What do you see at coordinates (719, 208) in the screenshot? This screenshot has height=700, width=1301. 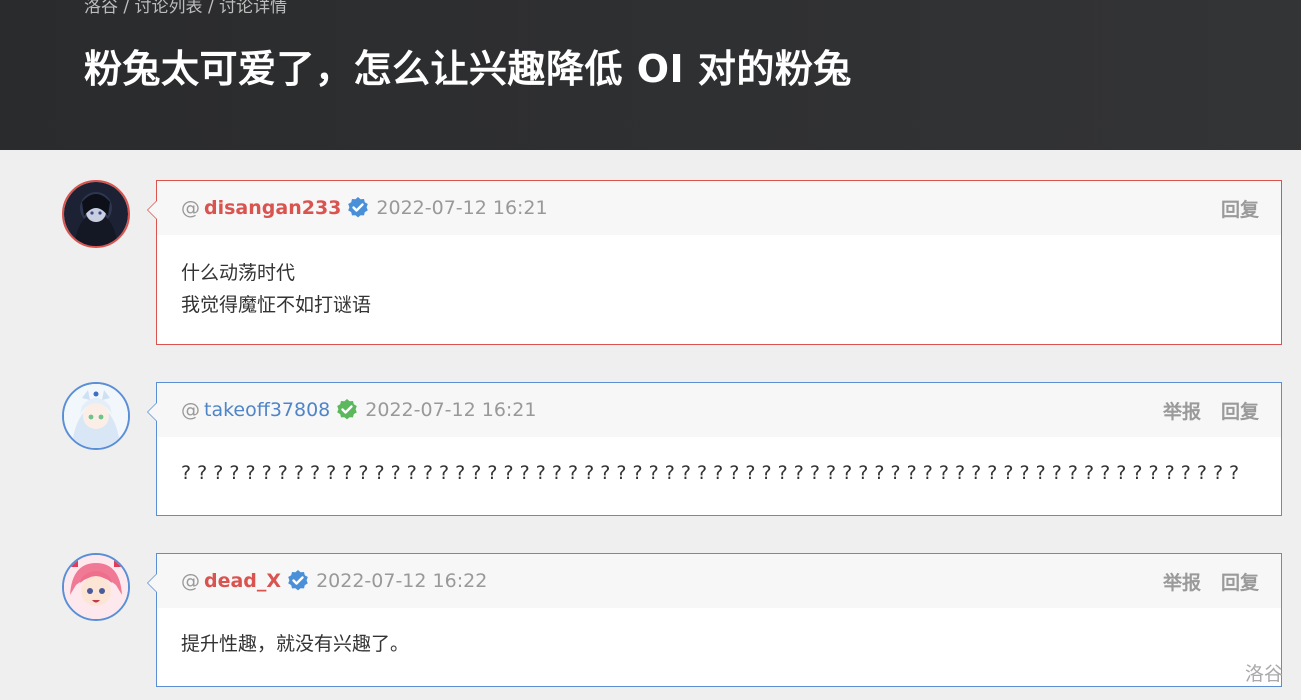 I see `reply-header: @ disangan233 2022-07-12 16:21 回复` at bounding box center [719, 208].